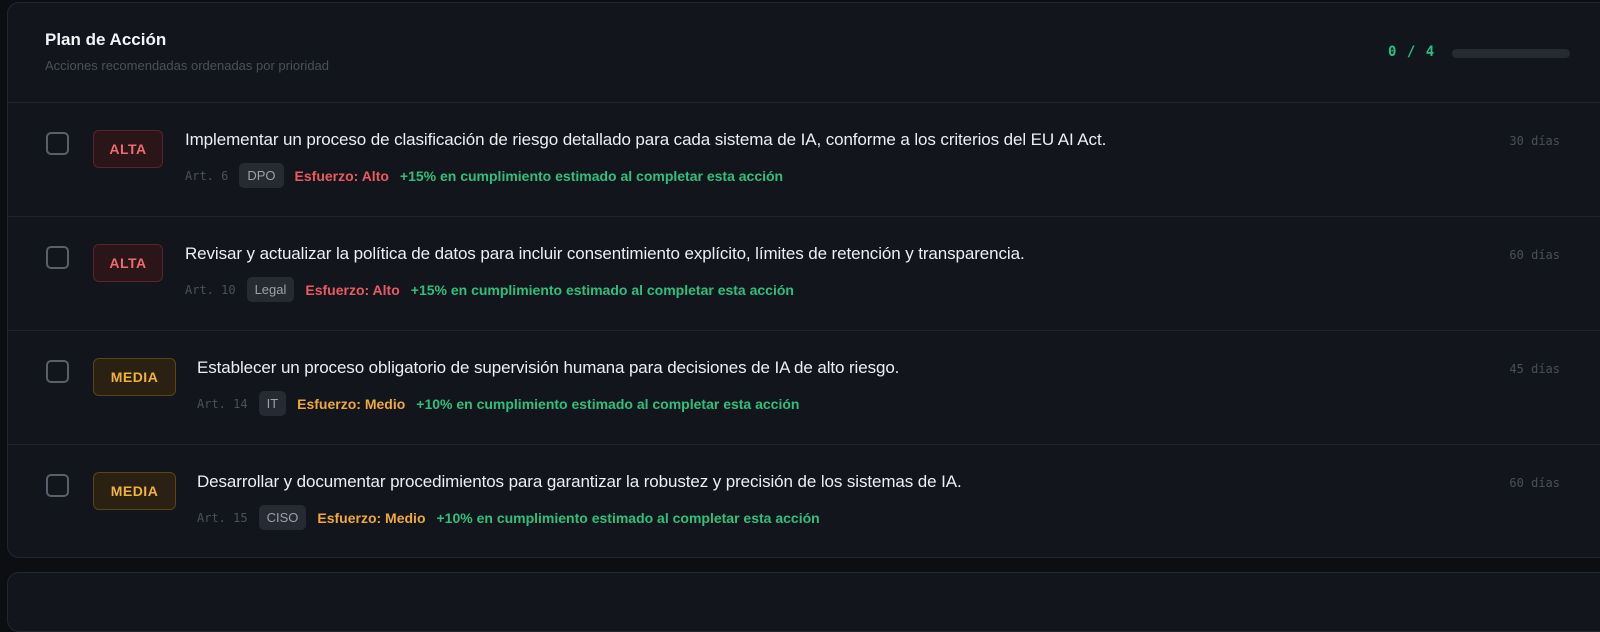 The image size is (1600, 632). Describe the element at coordinates (222, 403) in the screenshot. I see `article-reference: Art. 14` at that location.